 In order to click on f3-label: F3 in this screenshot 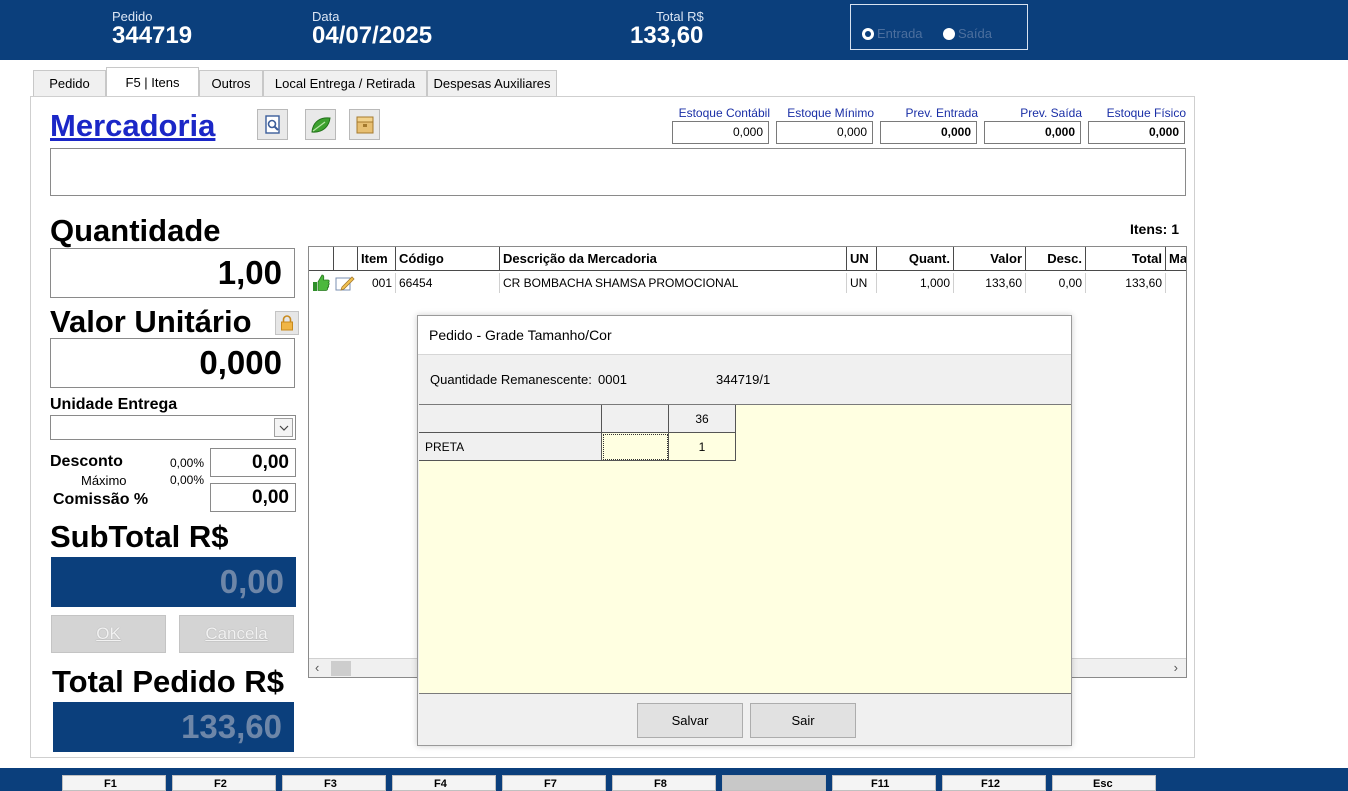, I will do `click(330, 784)`.